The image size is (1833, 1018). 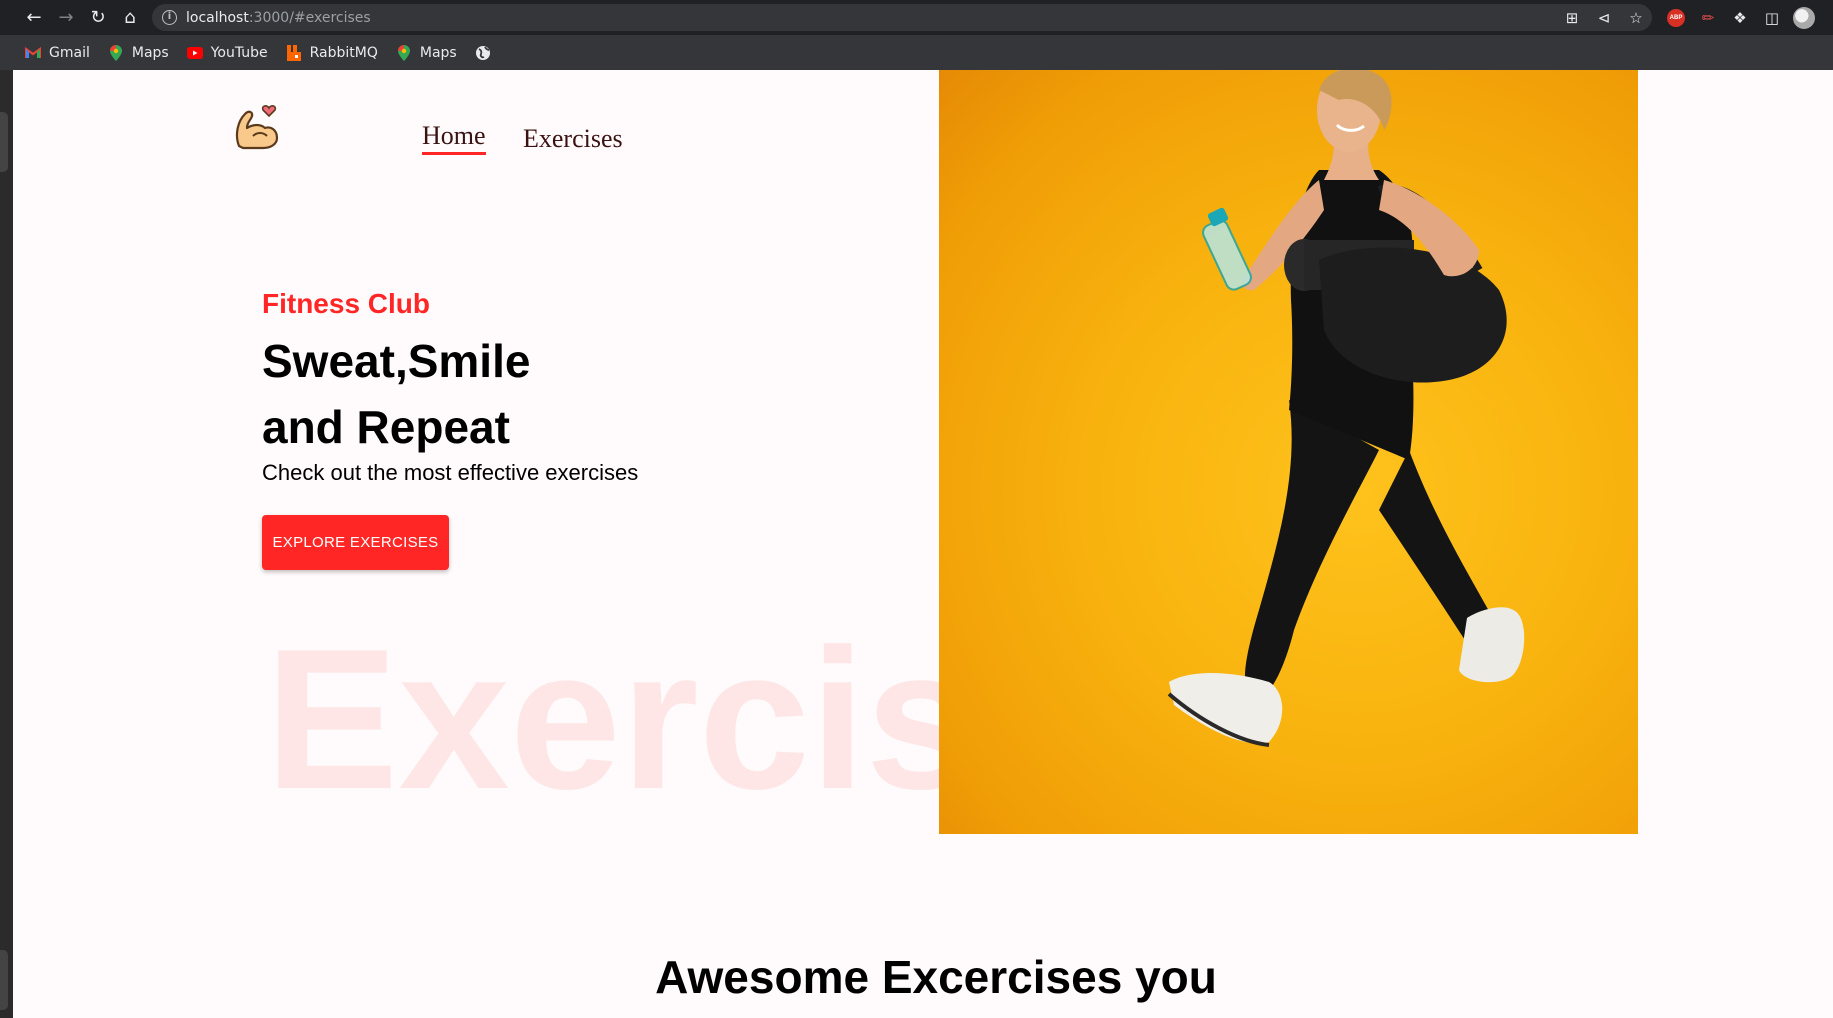 What do you see at coordinates (257, 126) in the screenshot?
I see `flexed-arm-logo-icon` at bounding box center [257, 126].